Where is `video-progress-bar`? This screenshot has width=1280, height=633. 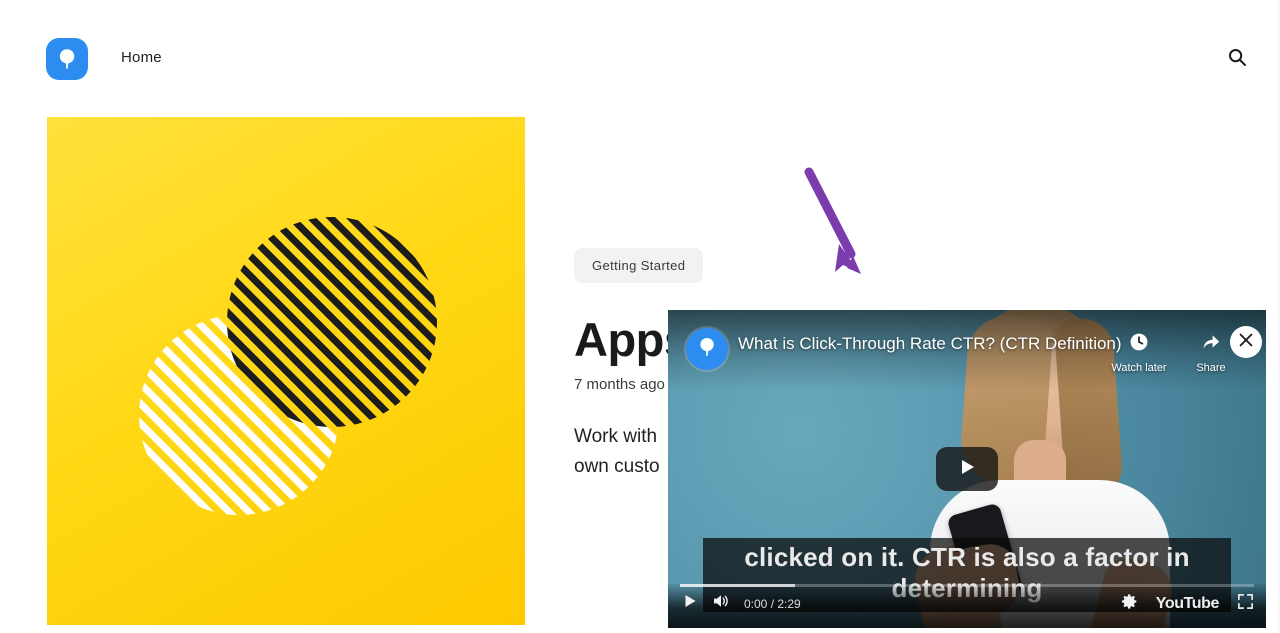 video-progress-bar is located at coordinates (967, 585).